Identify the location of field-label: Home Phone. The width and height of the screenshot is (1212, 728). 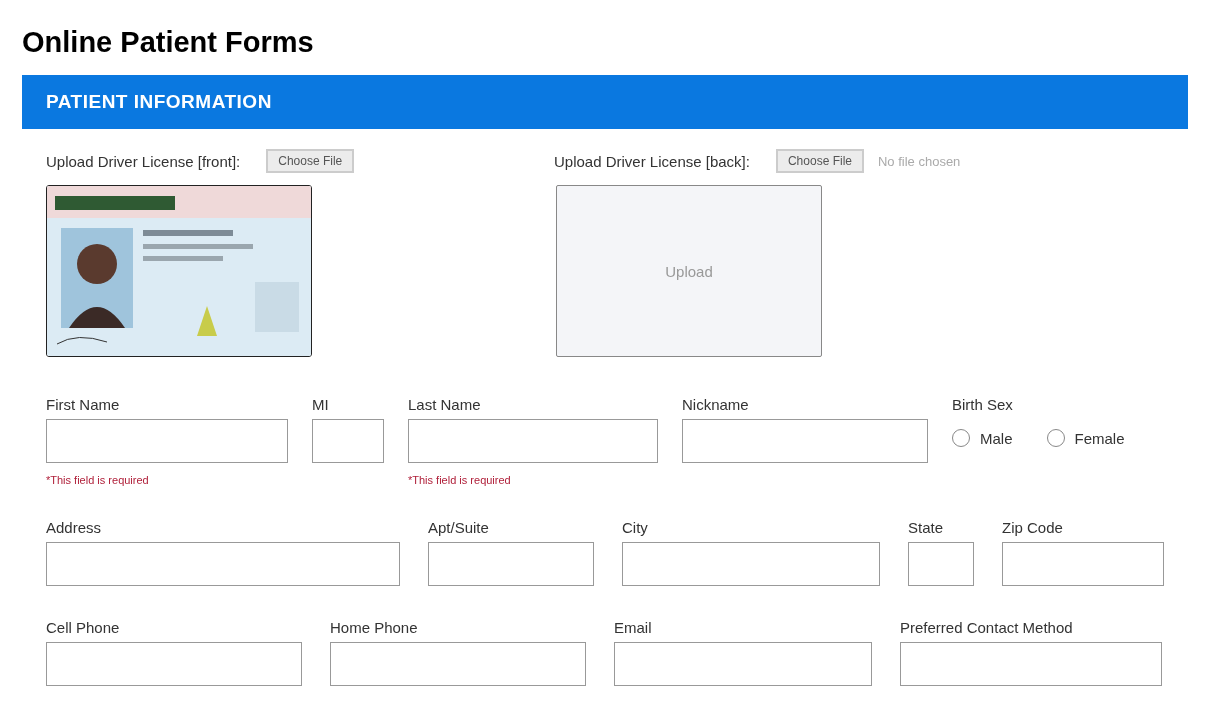
(374, 627).